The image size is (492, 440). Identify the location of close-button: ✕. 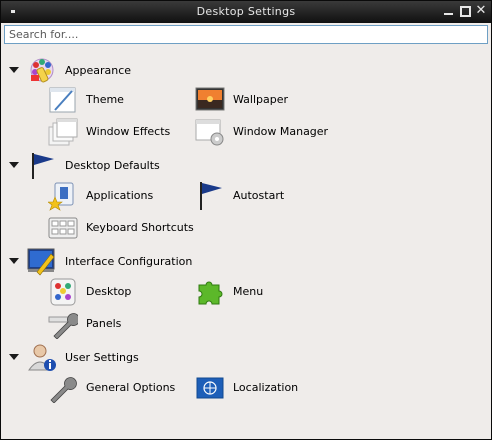
(481, 11).